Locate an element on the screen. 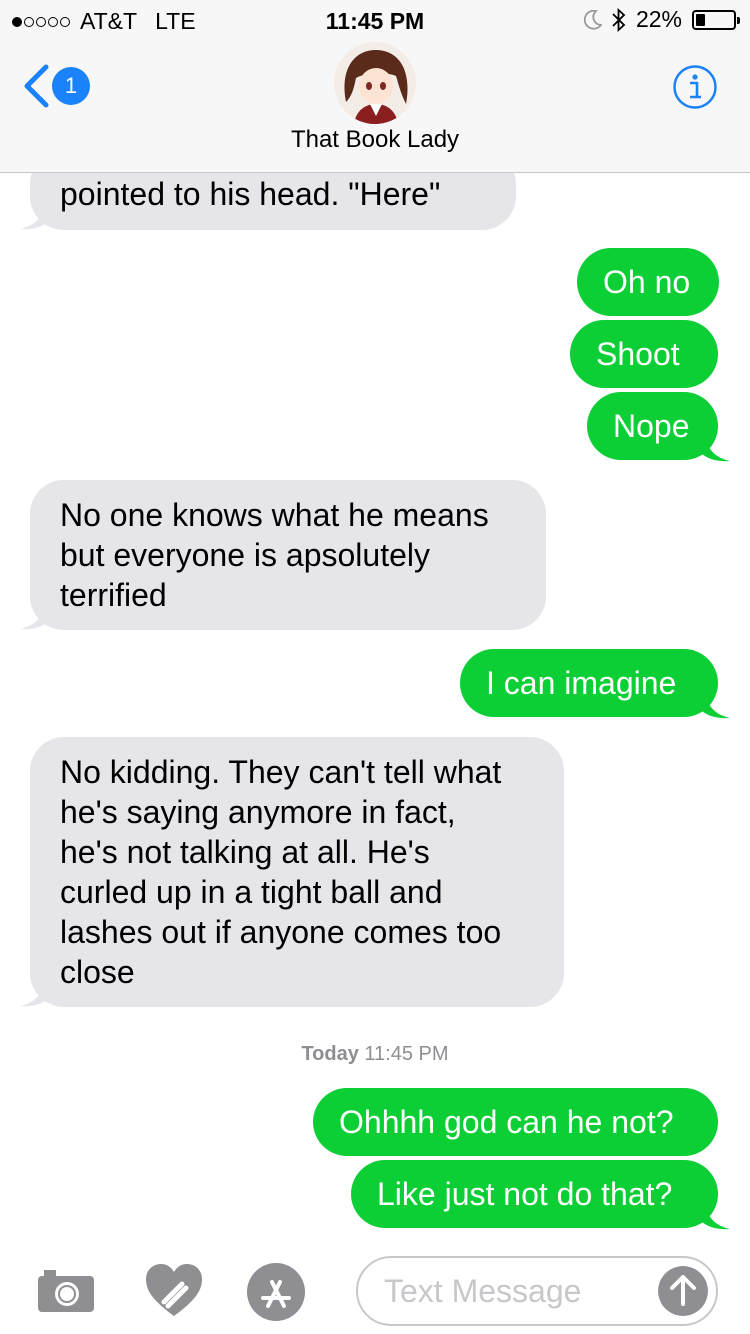  message-text: Oh no is located at coordinates (647, 282).